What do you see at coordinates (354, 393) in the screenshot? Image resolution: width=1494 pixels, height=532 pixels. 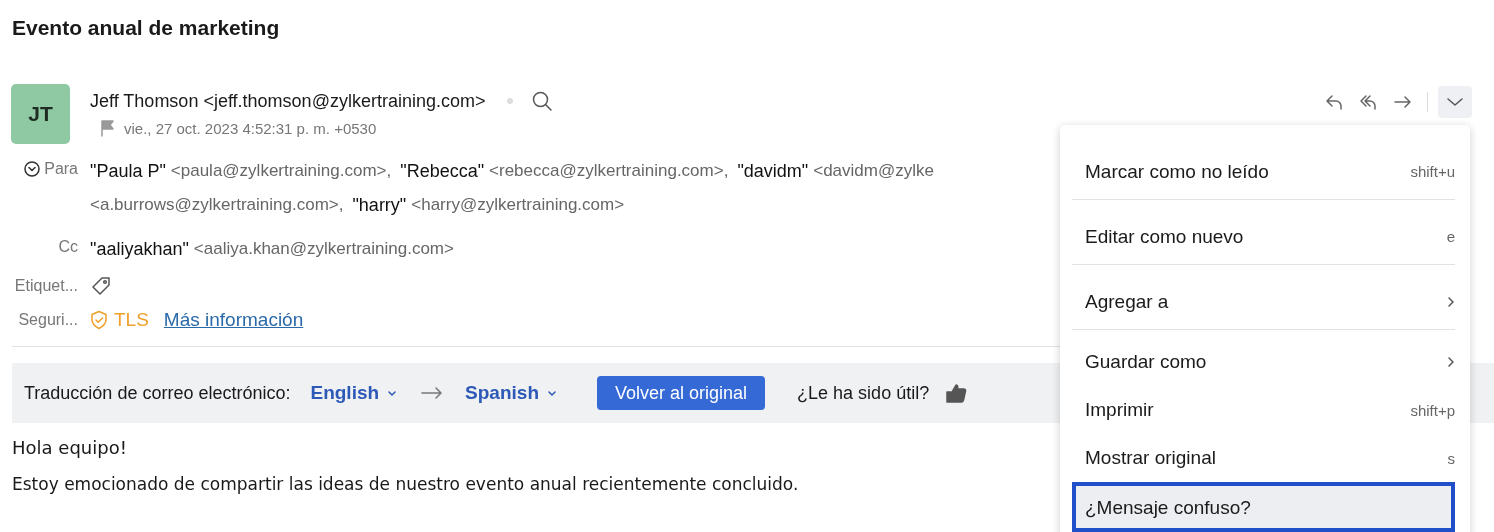 I see `language-dropdown: English` at bounding box center [354, 393].